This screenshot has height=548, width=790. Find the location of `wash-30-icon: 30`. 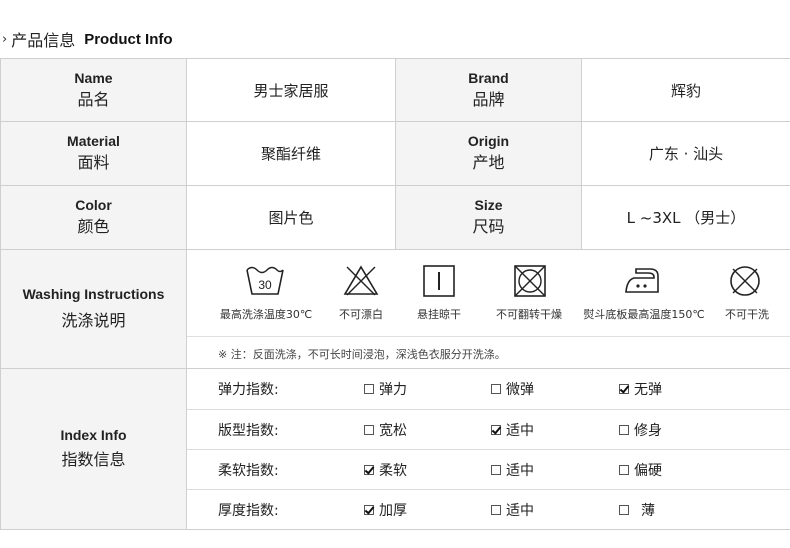

wash-30-icon: 30 is located at coordinates (265, 280).